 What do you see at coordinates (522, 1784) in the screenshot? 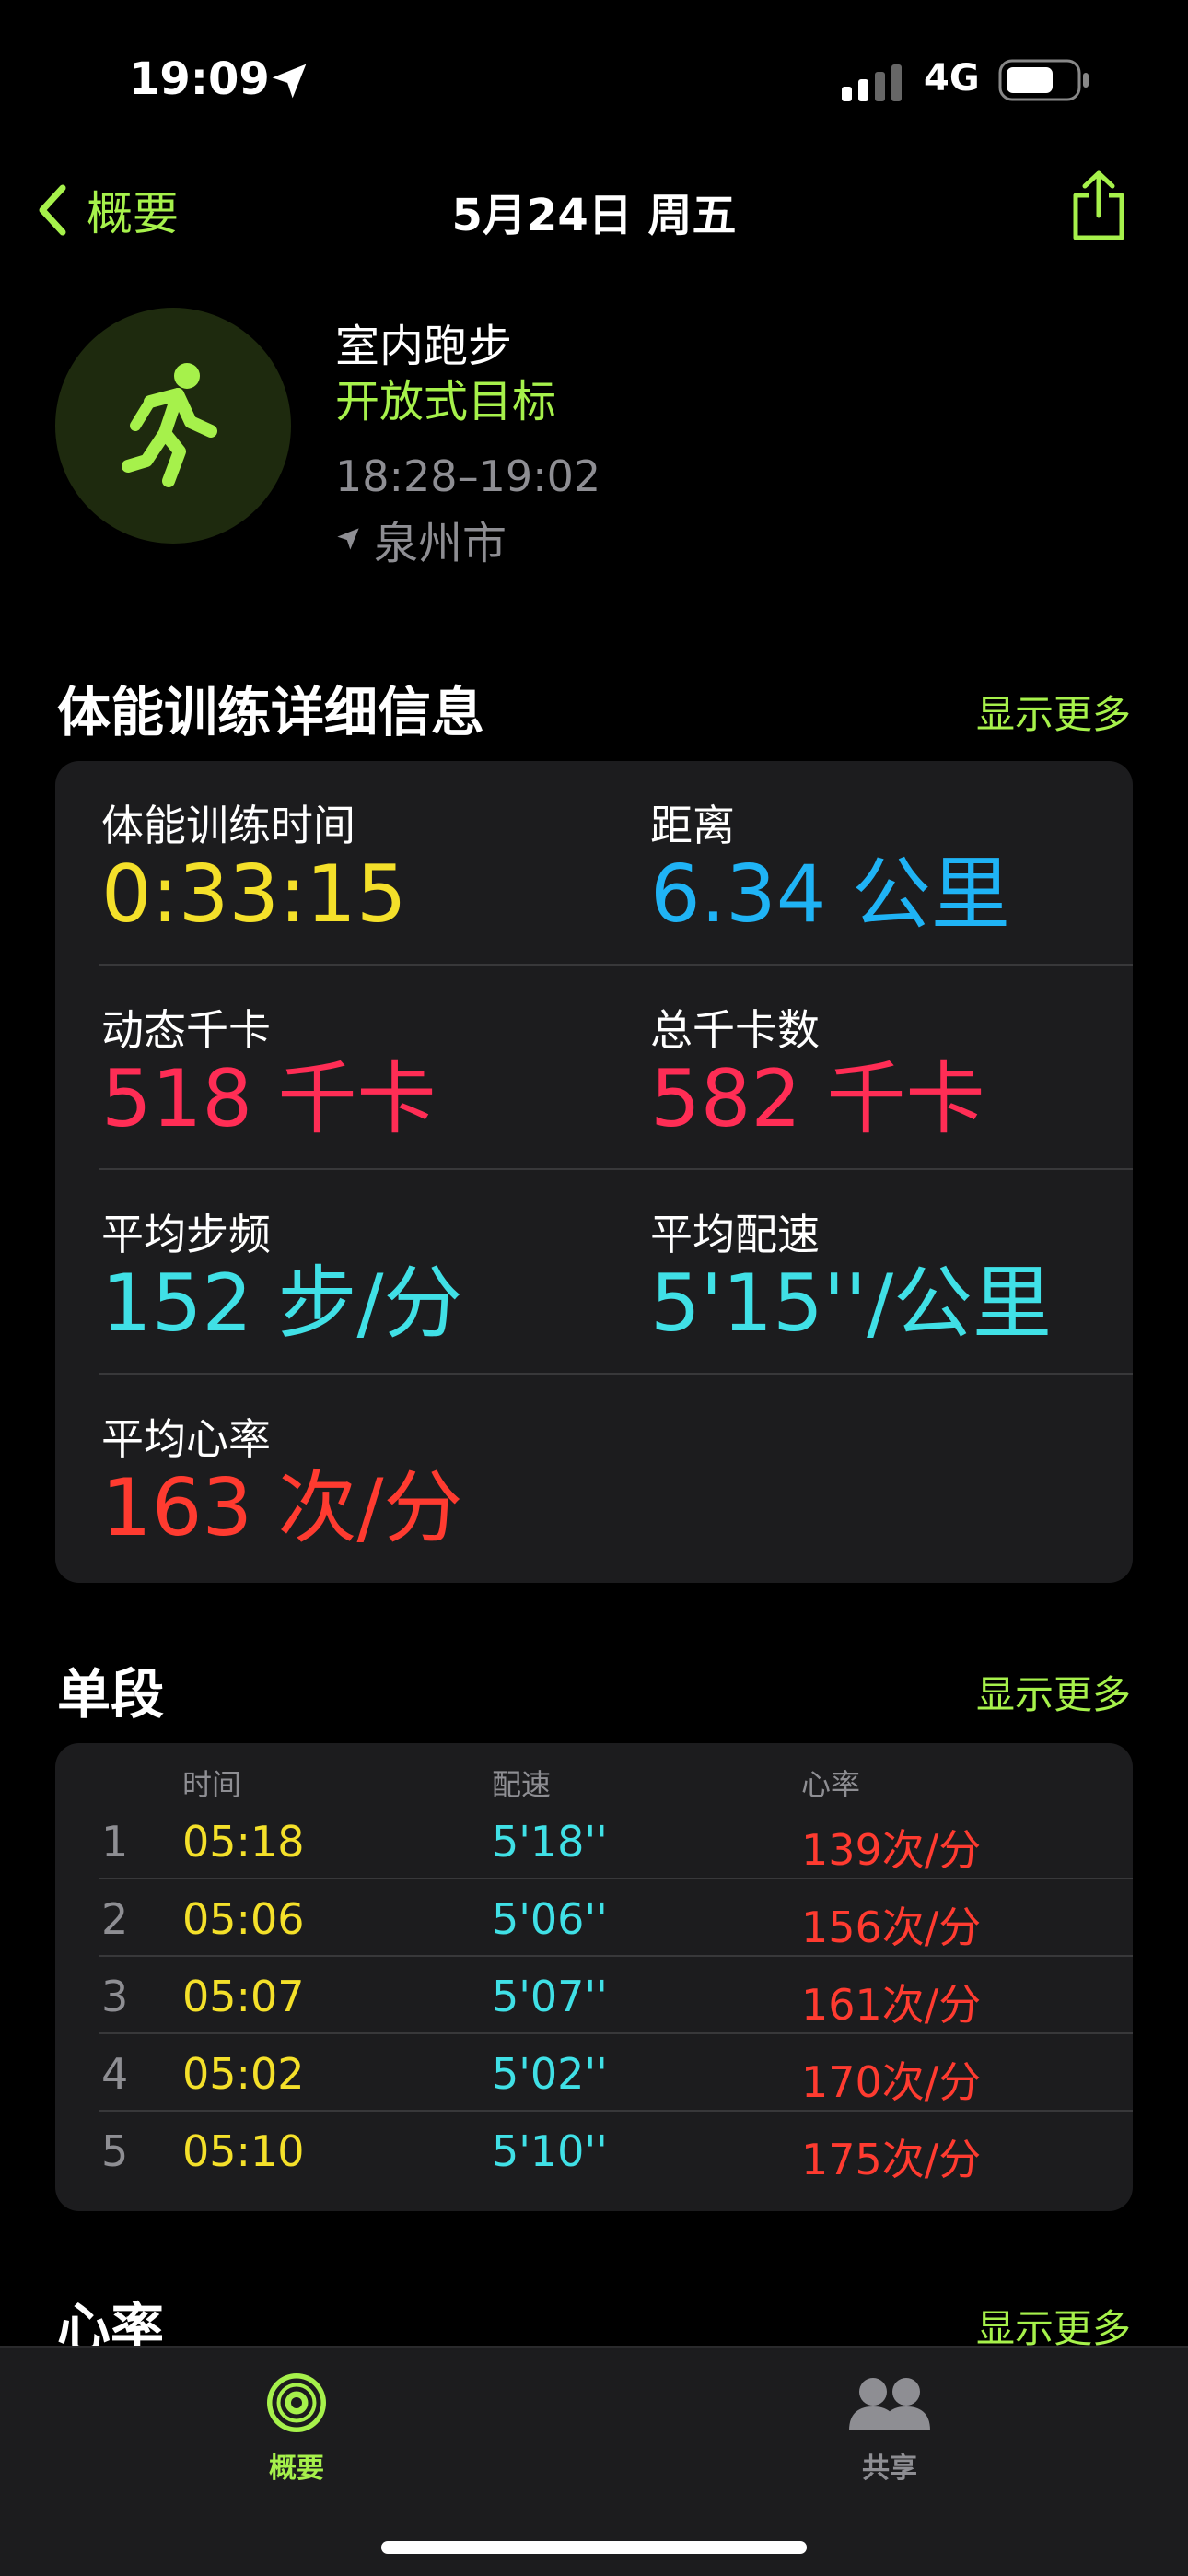
I see `split-header-pace: 配速` at bounding box center [522, 1784].